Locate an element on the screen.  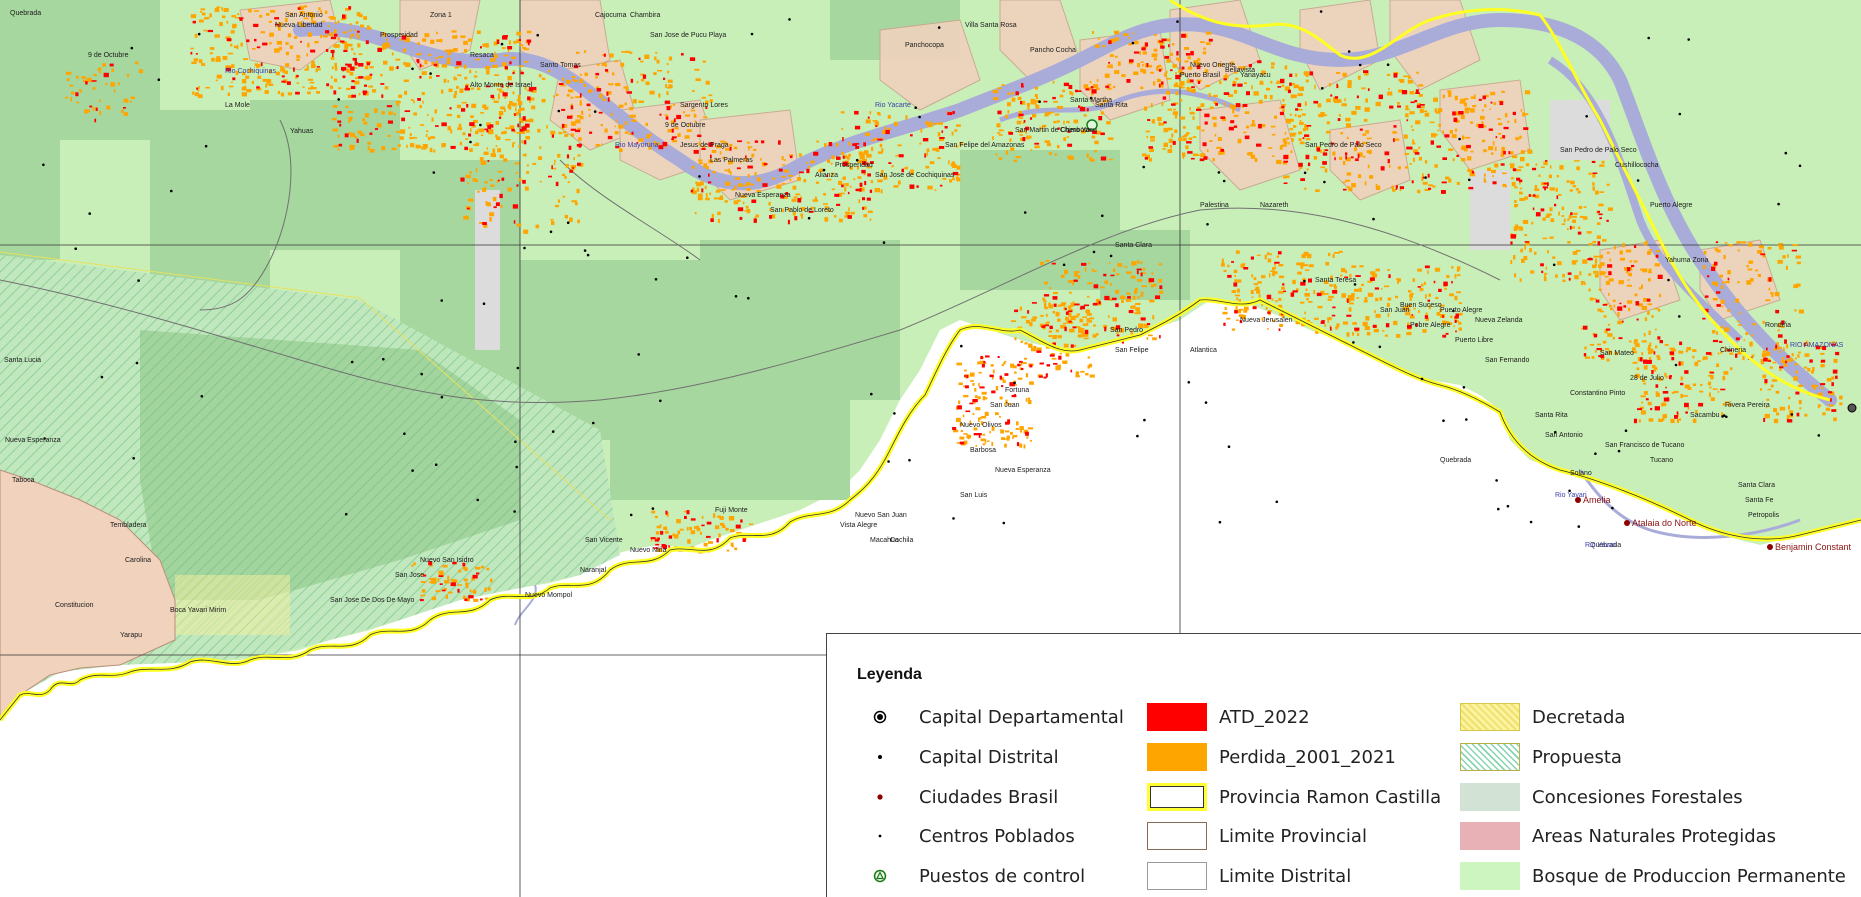
place-label: Santa Clara is located at coordinates (1133, 245).